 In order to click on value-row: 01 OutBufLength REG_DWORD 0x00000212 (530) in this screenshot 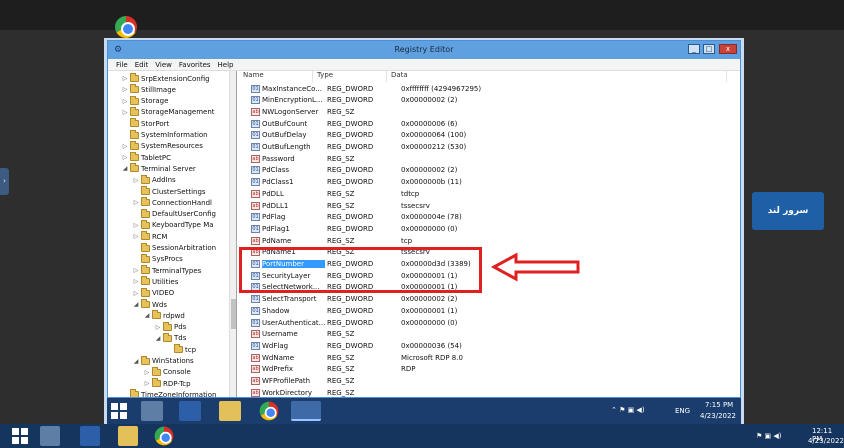, I will do `click(358, 147)`.